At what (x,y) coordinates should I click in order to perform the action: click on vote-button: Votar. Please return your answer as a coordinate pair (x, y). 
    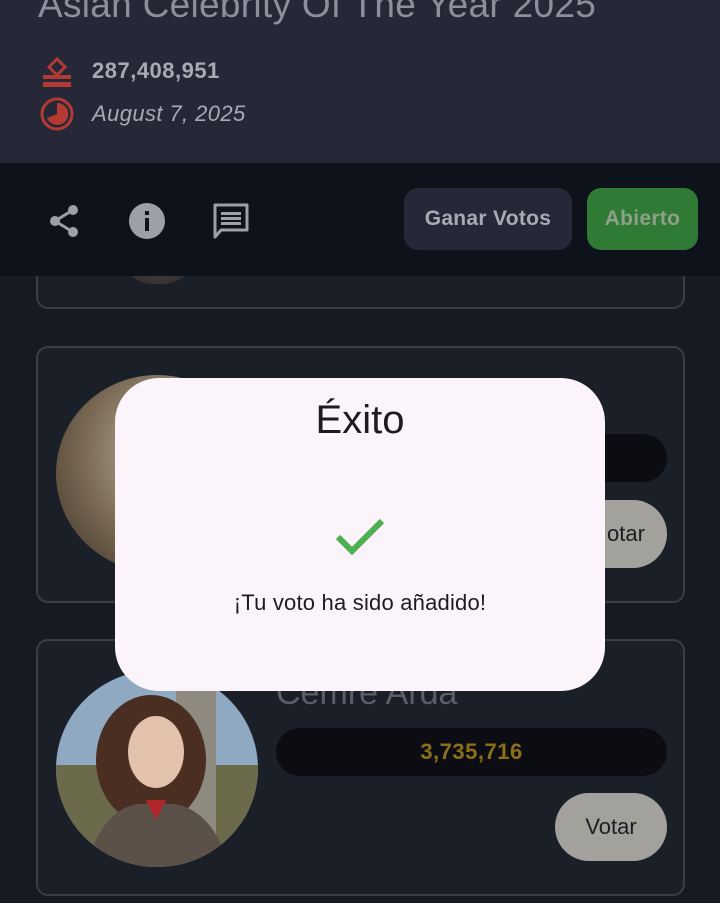
    Looking at the image, I should click on (611, 827).